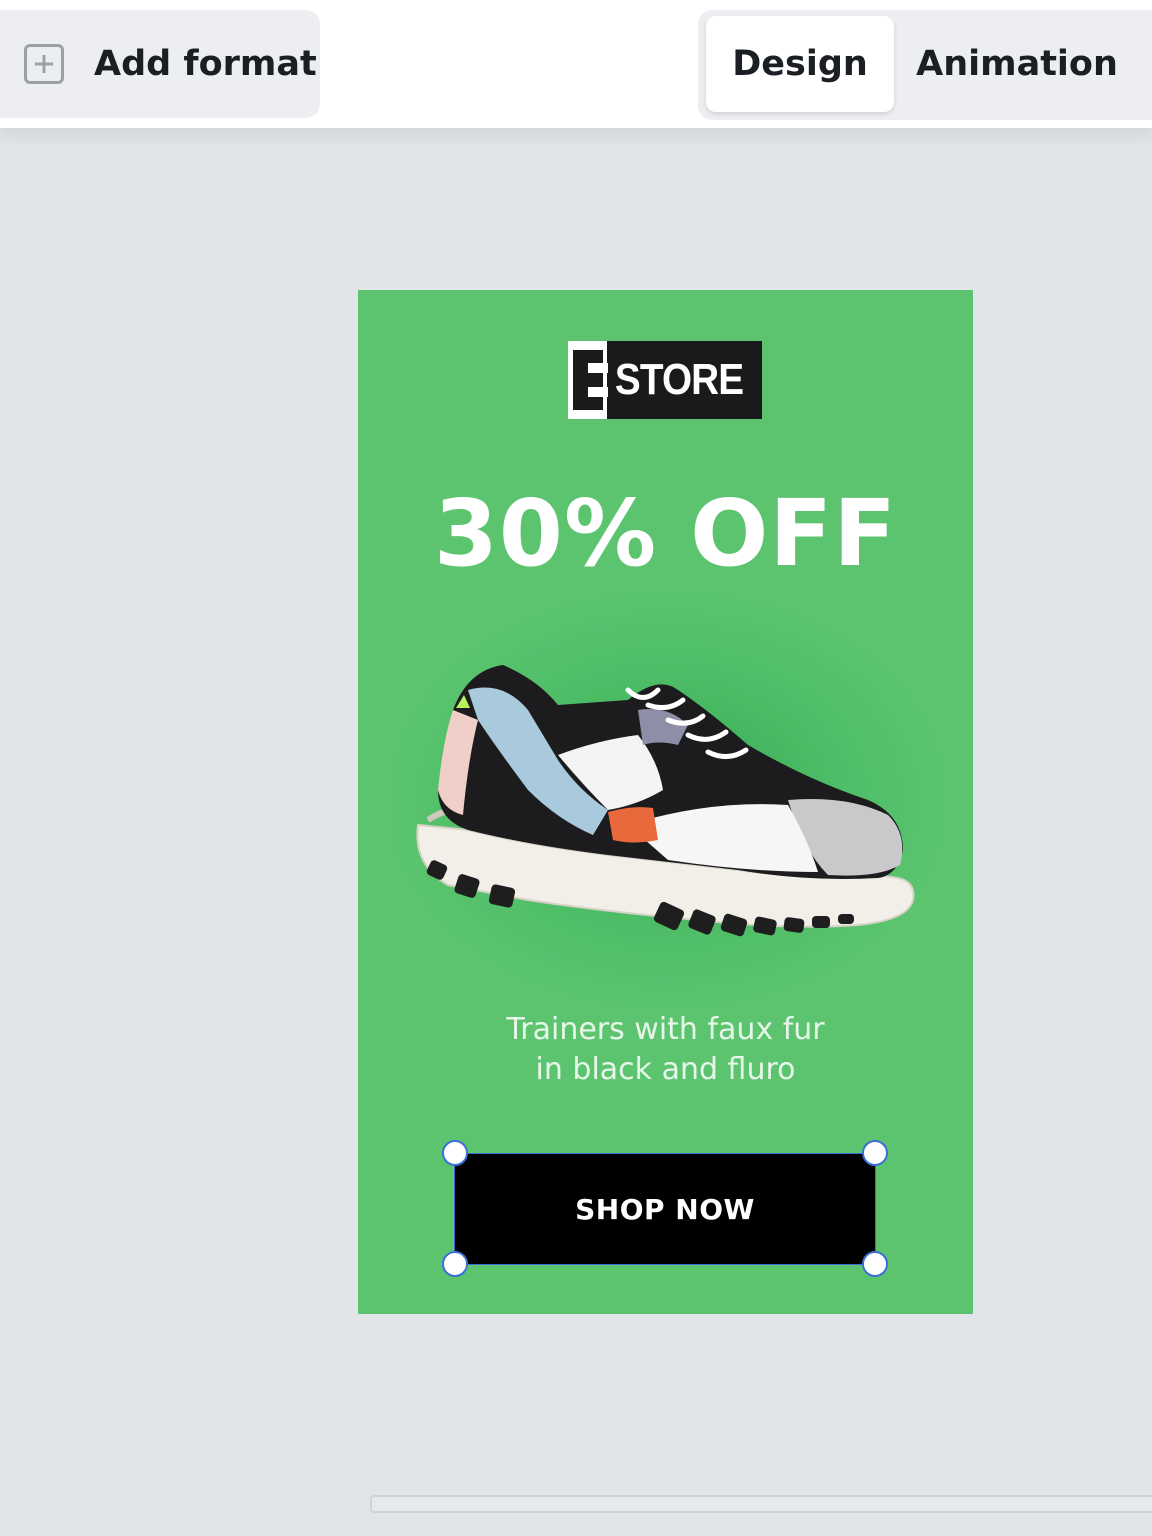 This screenshot has height=1536, width=1152. Describe the element at coordinates (455, 1264) in the screenshot. I see `resize-handle-bottom-left` at that location.